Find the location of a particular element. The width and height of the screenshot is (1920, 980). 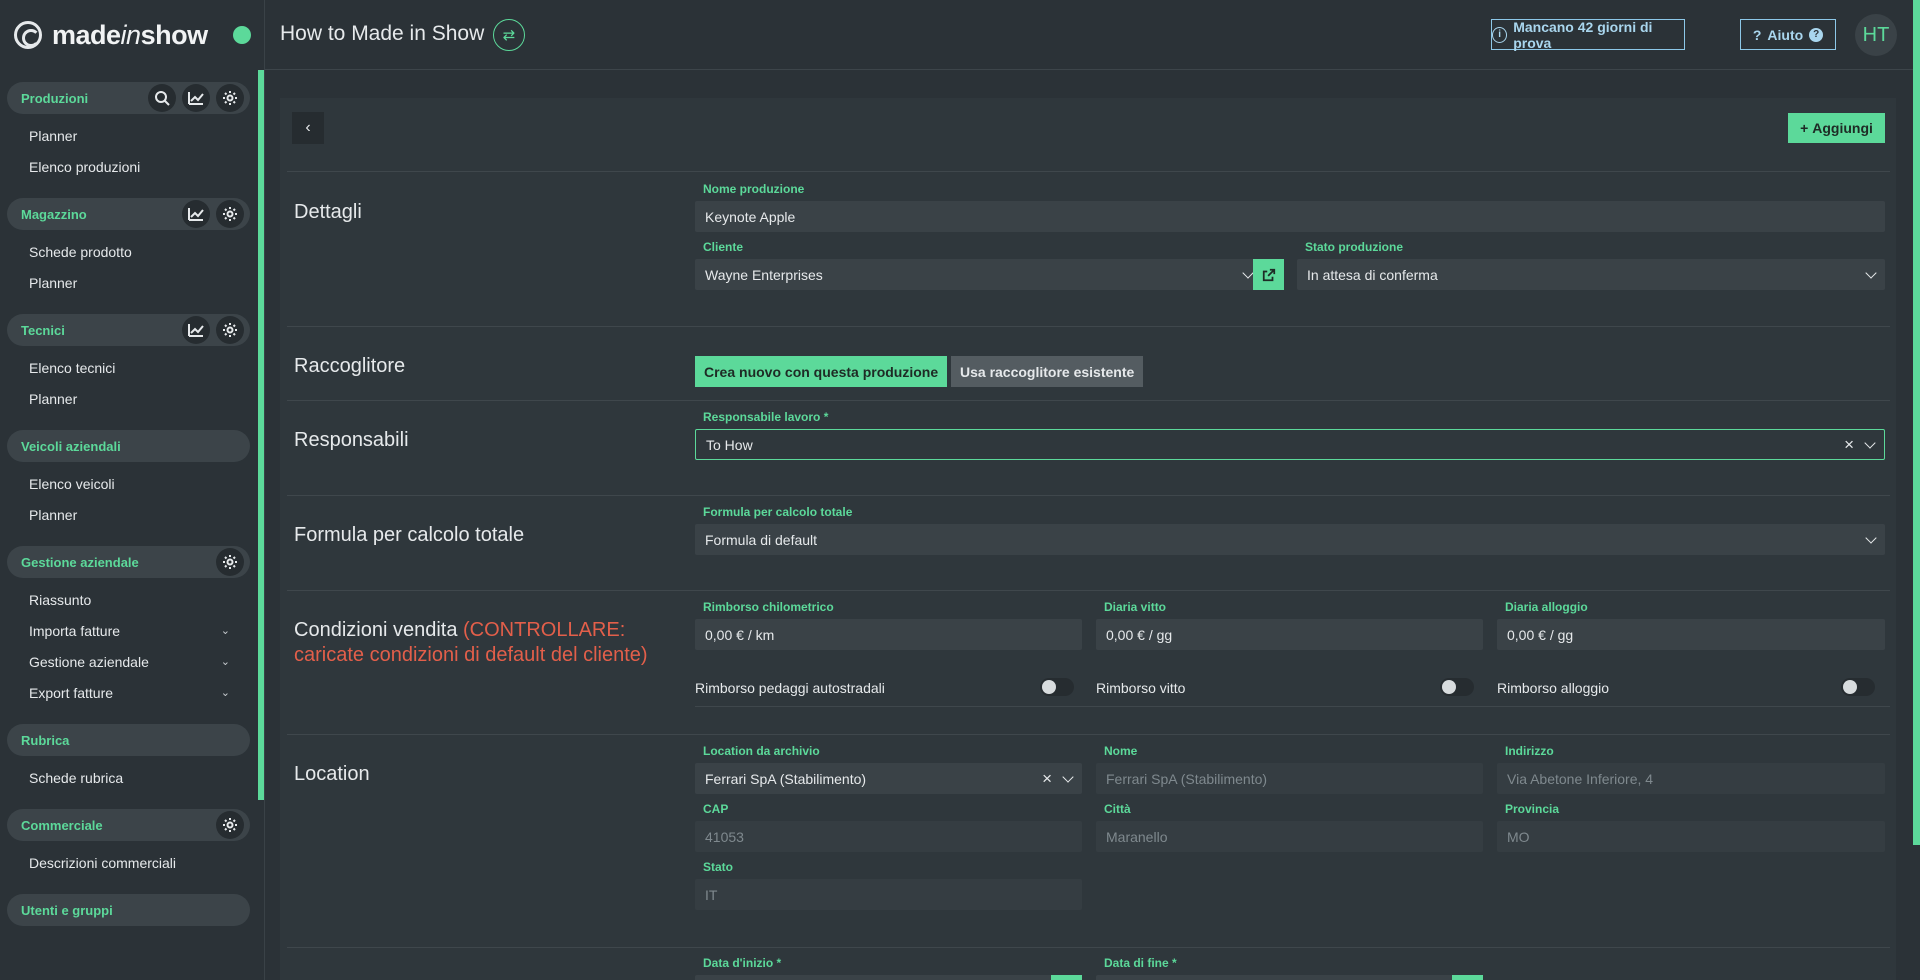

start-date-input is located at coordinates (888, 977).